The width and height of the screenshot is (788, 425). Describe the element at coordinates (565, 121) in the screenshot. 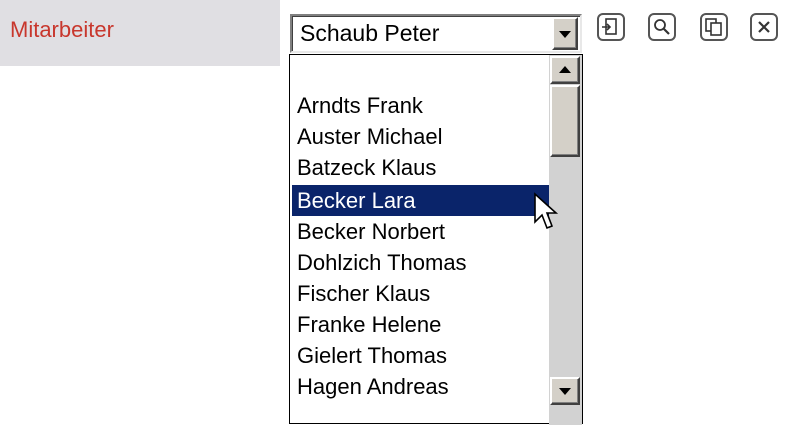

I see `scrollbar-thumb` at that location.